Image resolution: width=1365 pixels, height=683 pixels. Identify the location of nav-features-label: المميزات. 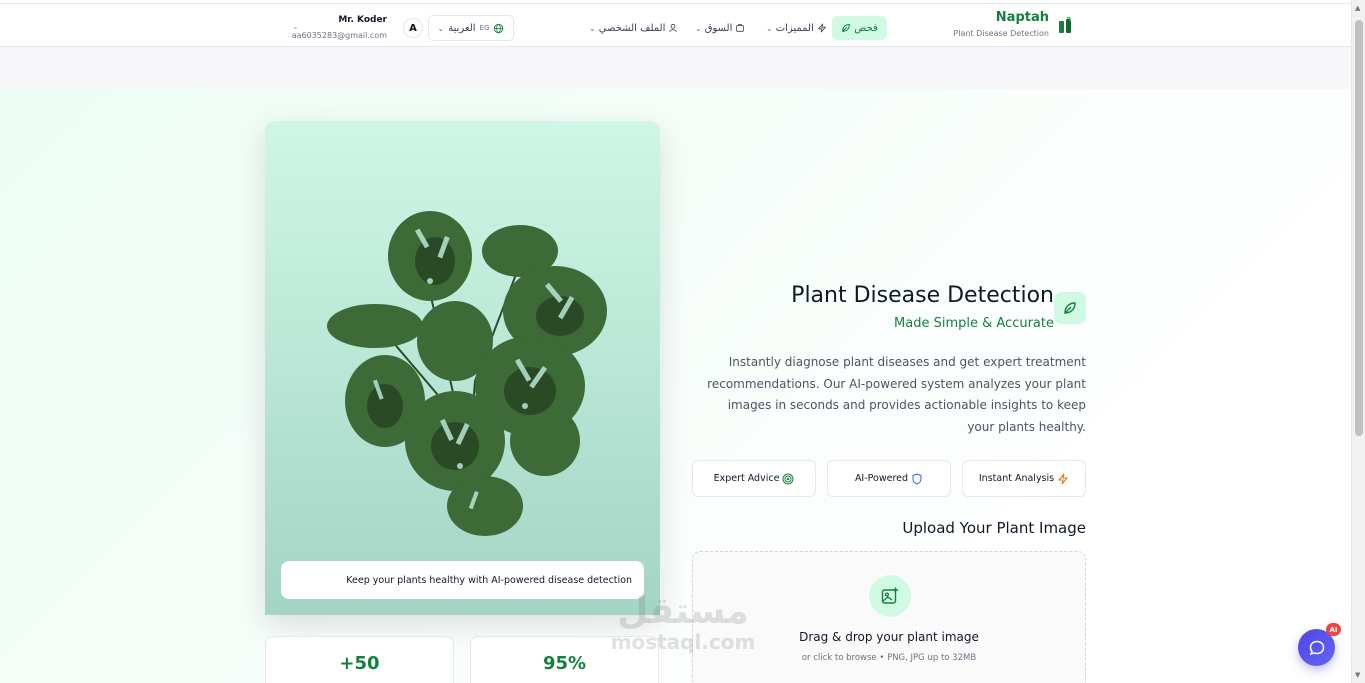
(794, 28).